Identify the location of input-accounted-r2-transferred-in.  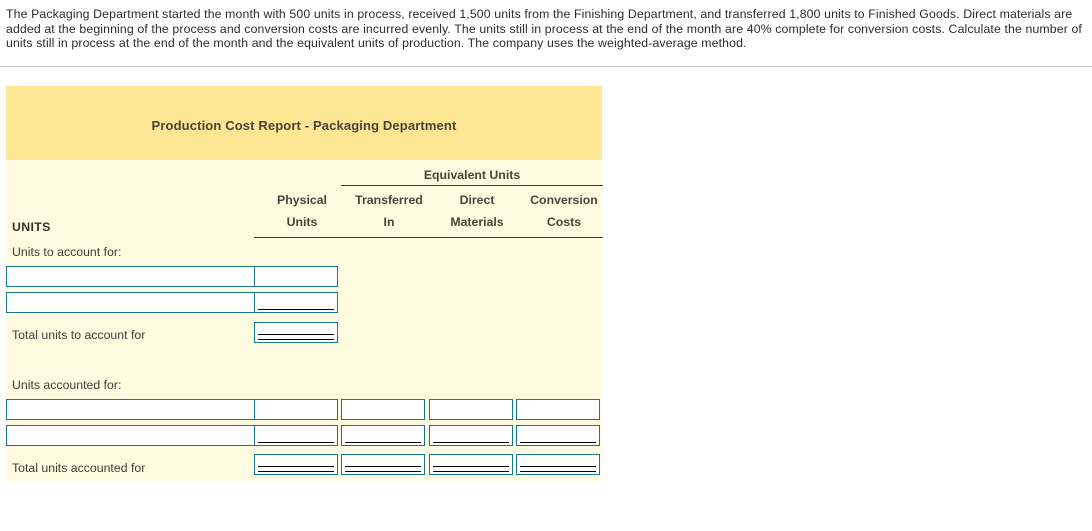
(383, 435).